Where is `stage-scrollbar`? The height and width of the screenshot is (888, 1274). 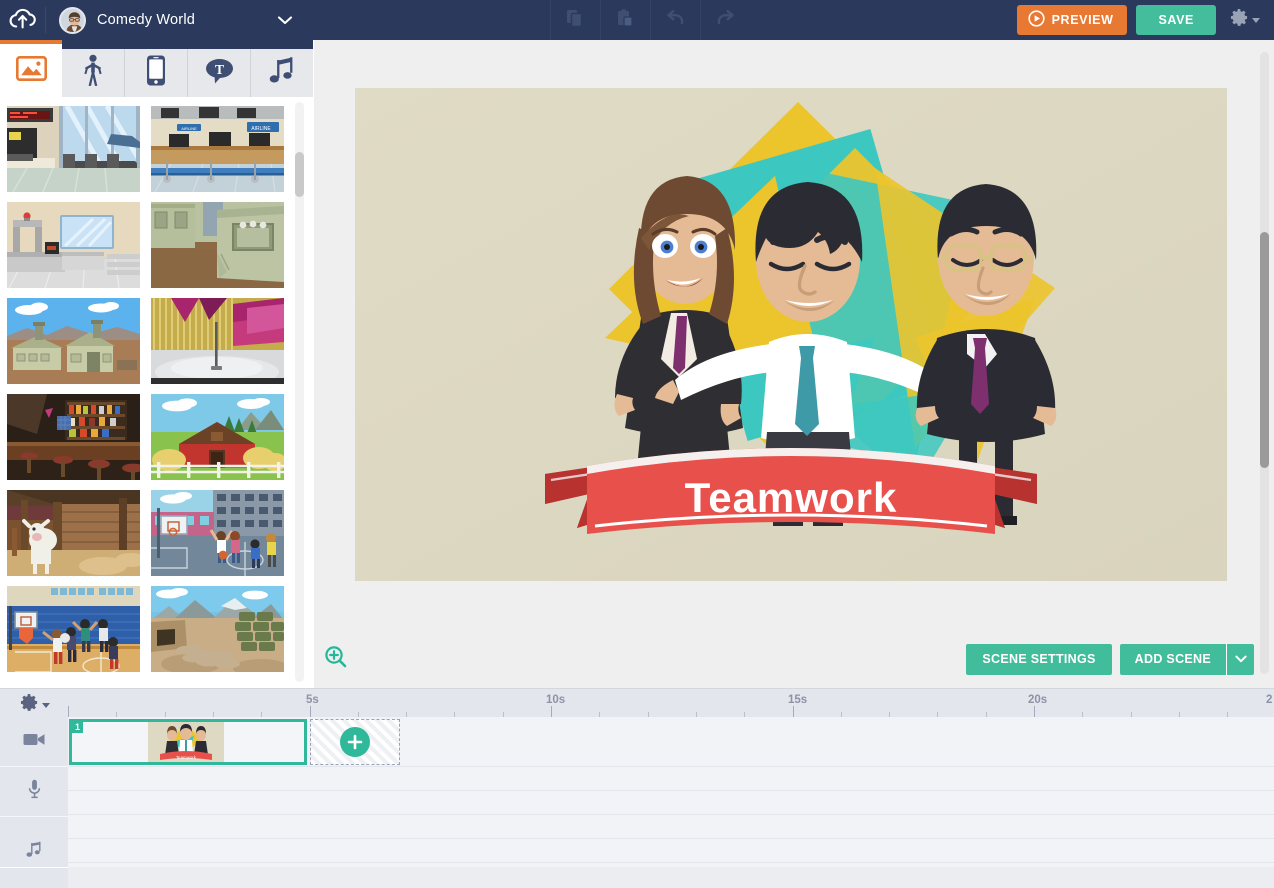 stage-scrollbar is located at coordinates (1264, 363).